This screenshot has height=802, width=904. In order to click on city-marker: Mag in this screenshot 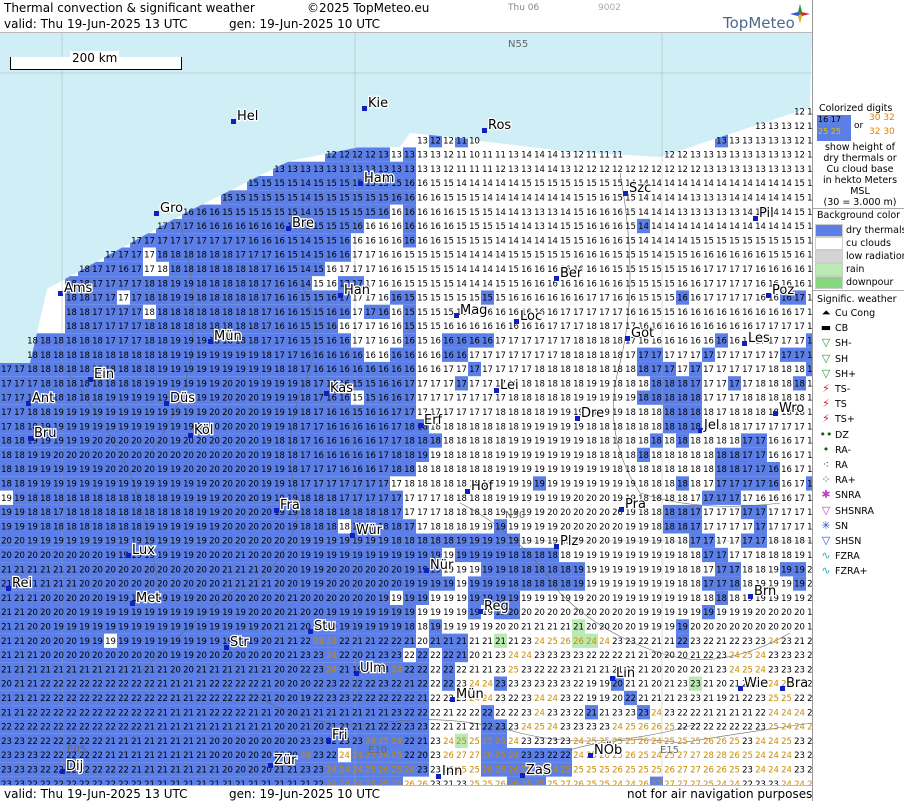, I will do `click(471, 310)`.